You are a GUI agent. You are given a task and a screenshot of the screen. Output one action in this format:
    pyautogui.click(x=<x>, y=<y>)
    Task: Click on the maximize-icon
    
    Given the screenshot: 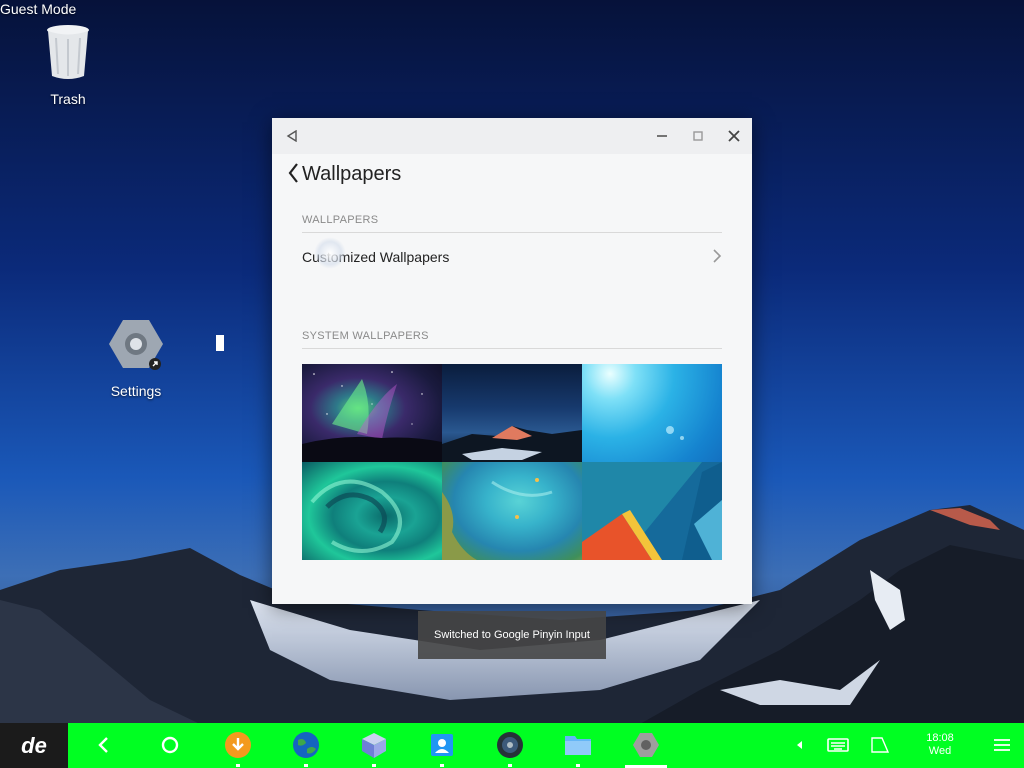 What is the action you would take?
    pyautogui.click(x=698, y=136)
    